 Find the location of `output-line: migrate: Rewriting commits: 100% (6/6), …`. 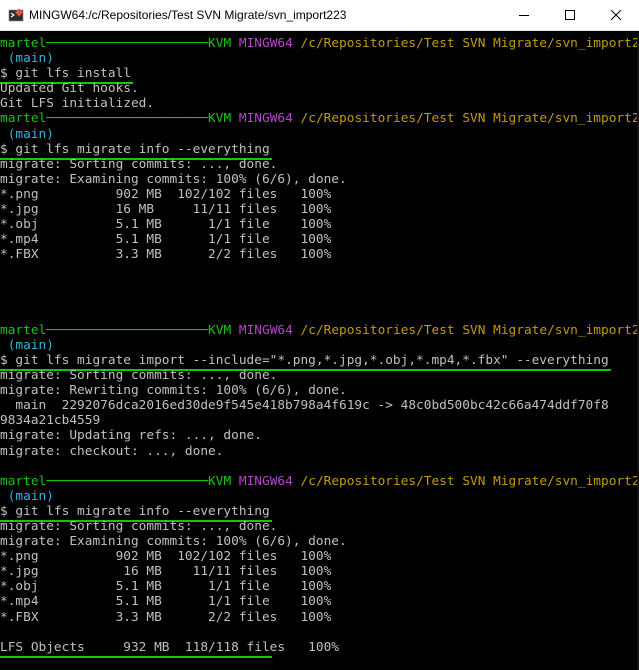

output-line: migrate: Rewriting commits: 100% (6/6), … is located at coordinates (319, 390).